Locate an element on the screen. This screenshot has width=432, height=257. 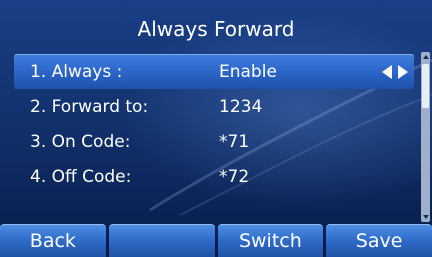
forward-to-value: 1234 is located at coordinates (241, 106).